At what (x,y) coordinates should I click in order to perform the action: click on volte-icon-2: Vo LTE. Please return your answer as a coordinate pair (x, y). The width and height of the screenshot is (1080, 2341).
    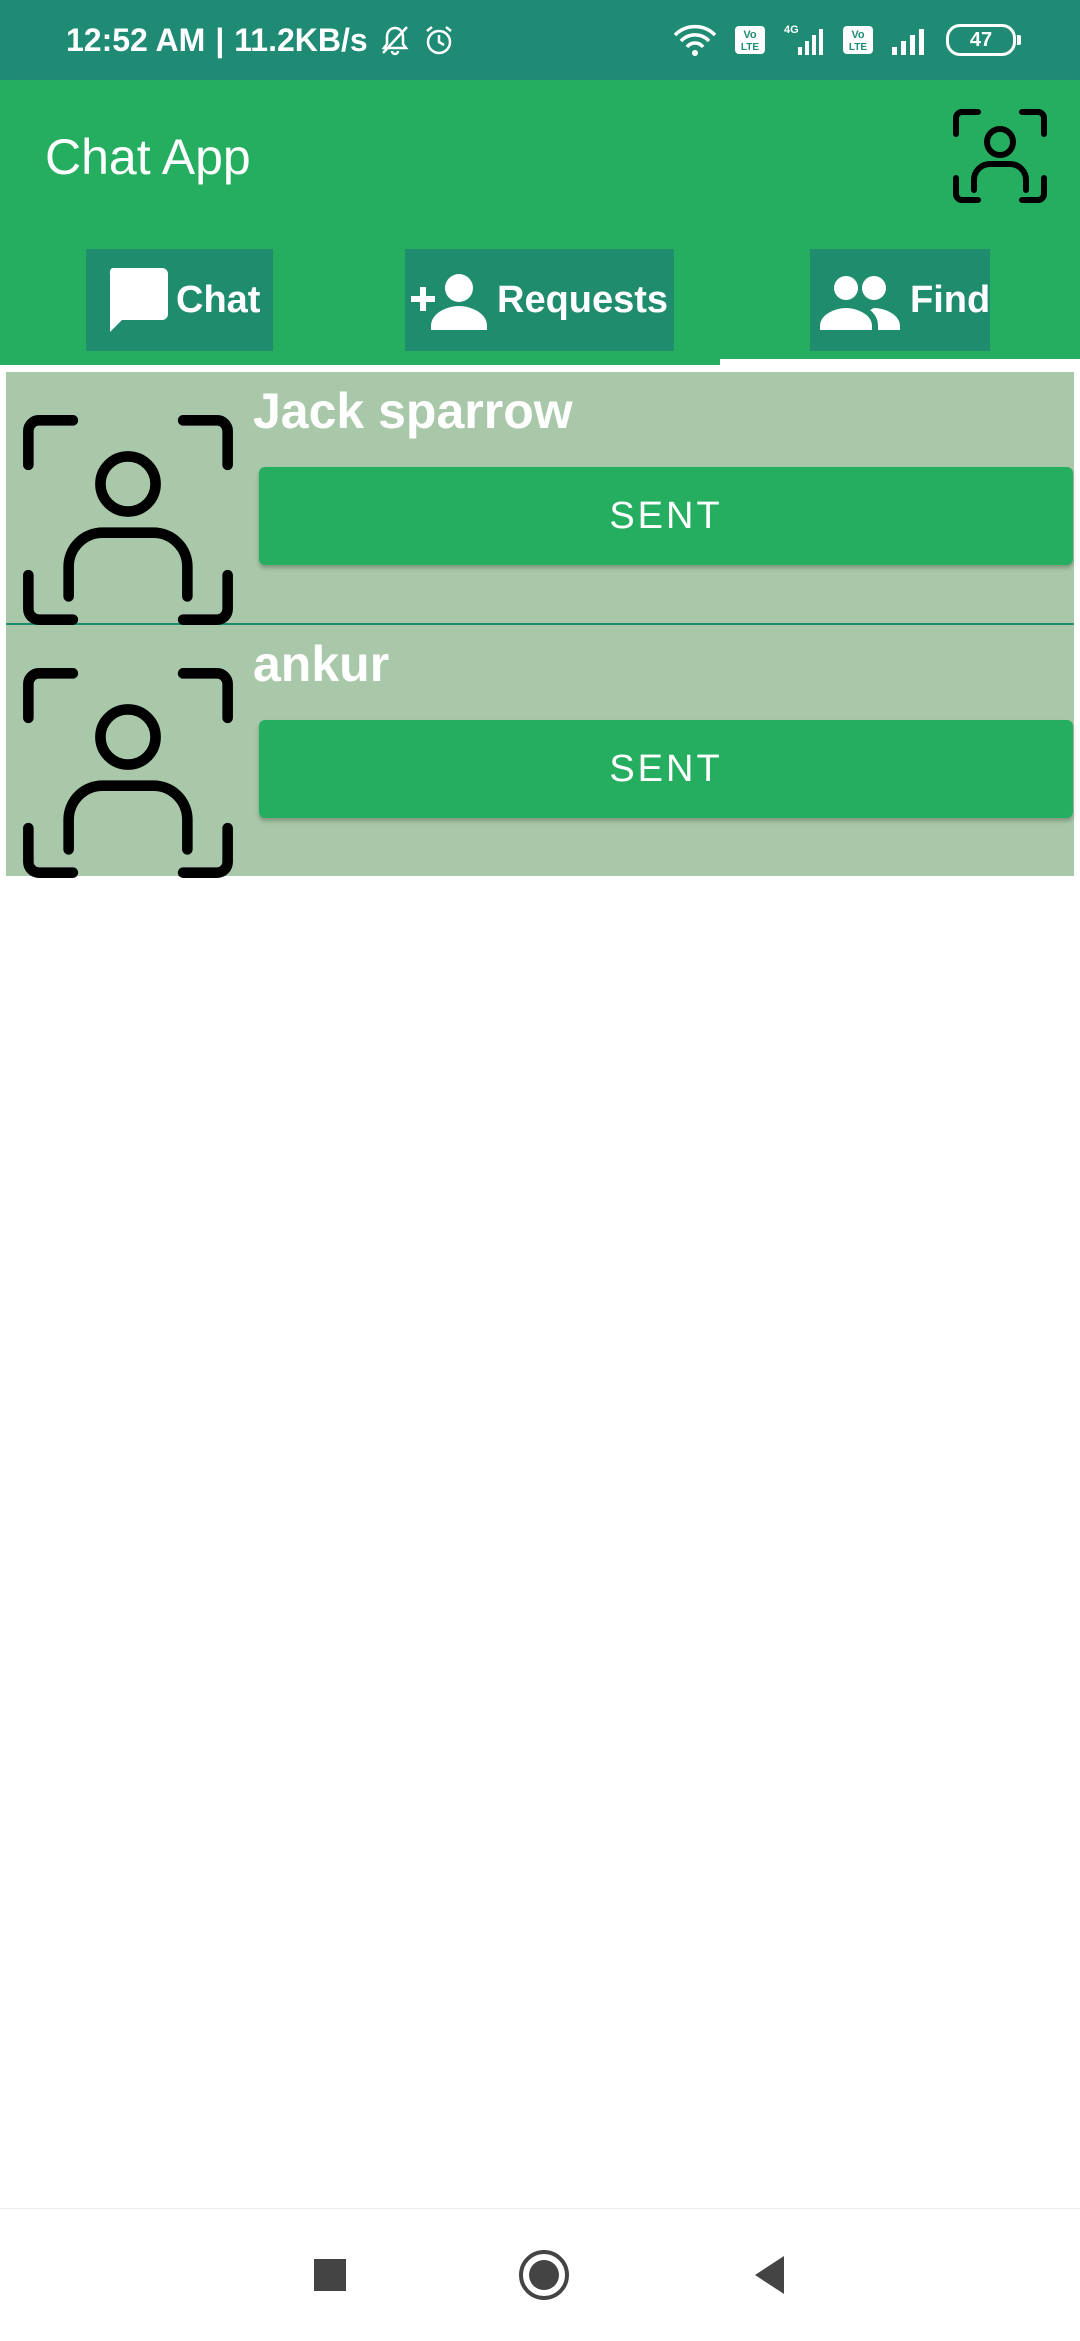
    Looking at the image, I should click on (858, 40).